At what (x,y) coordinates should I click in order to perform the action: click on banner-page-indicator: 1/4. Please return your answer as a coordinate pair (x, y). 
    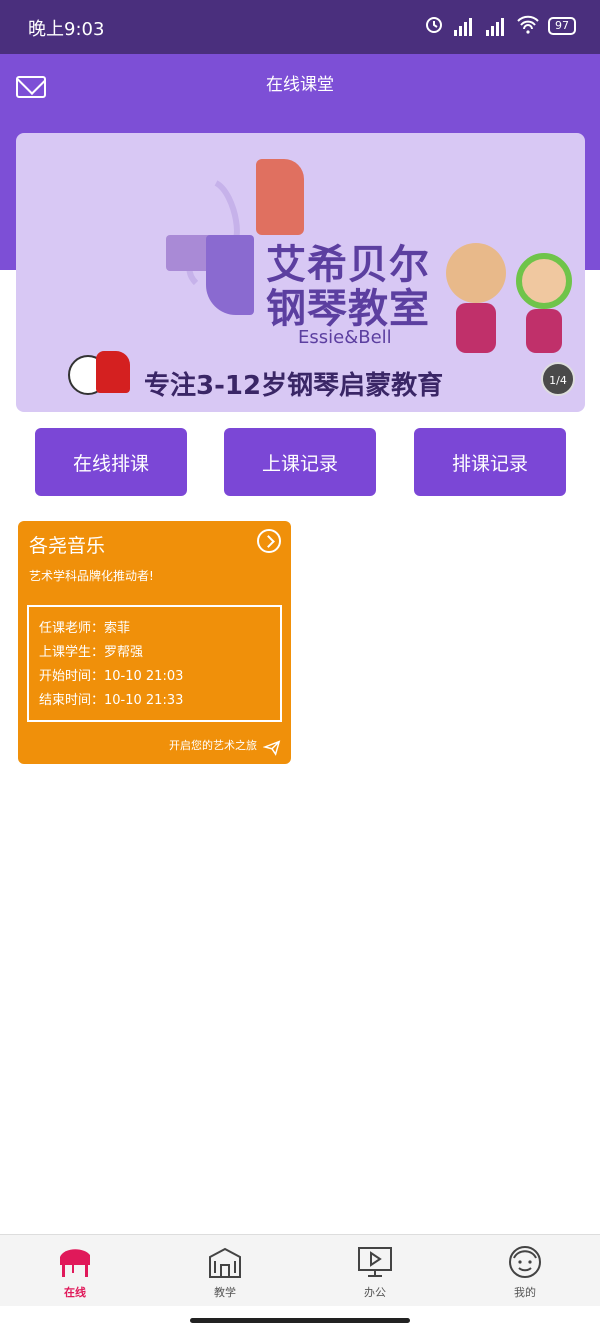
    Looking at the image, I should click on (558, 379).